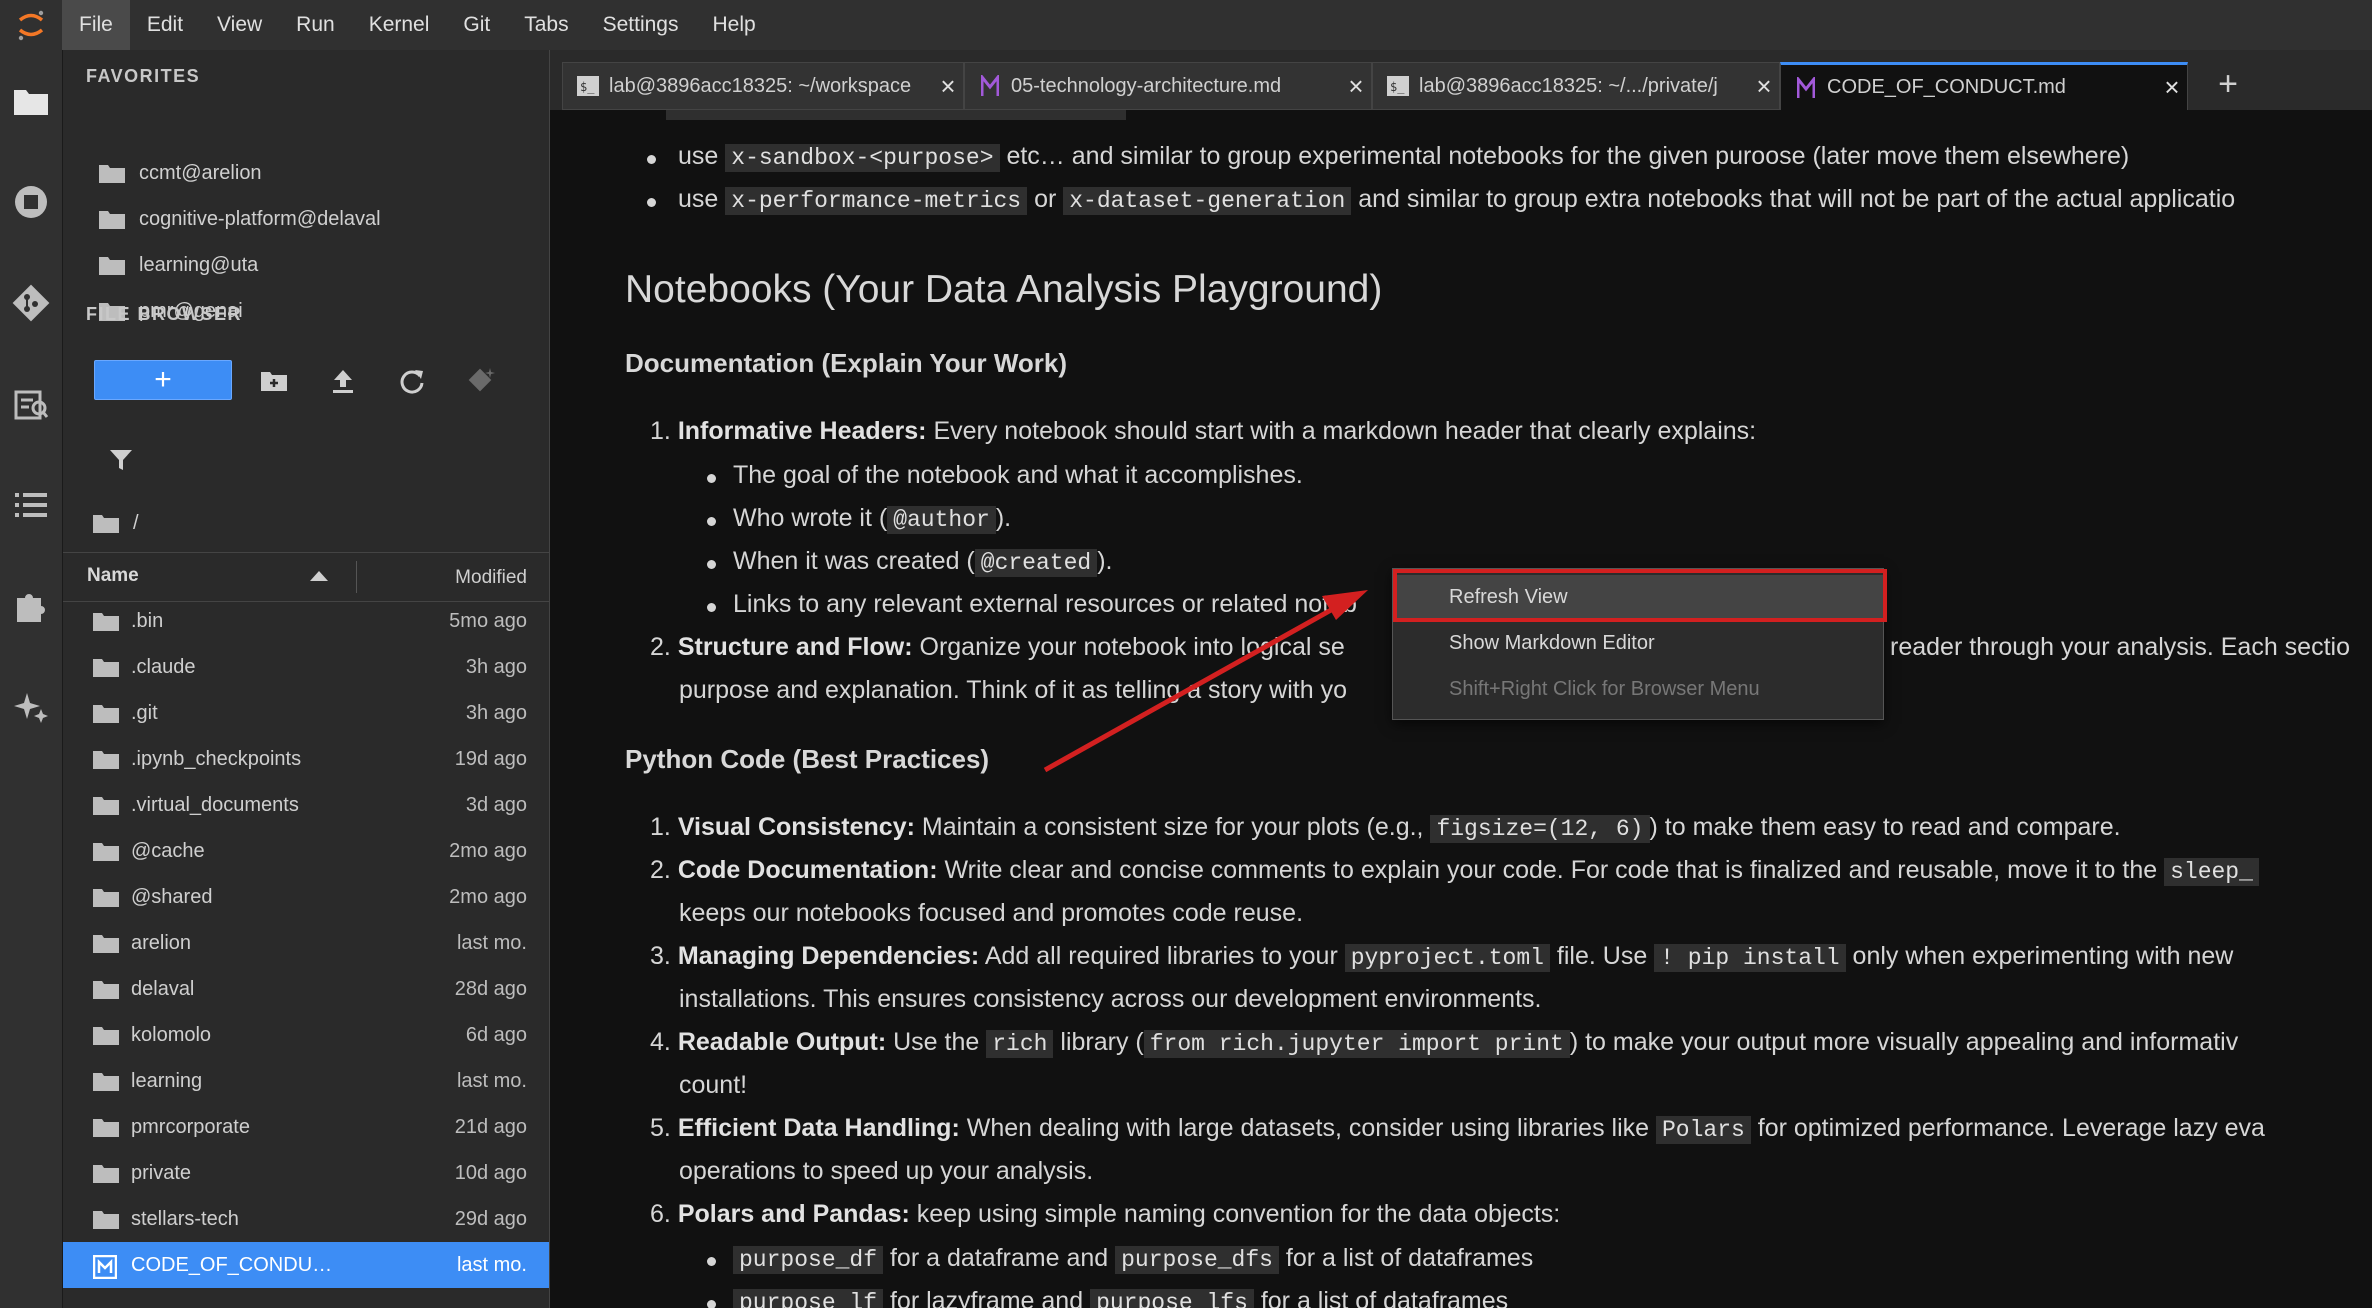 The width and height of the screenshot is (2372, 1308). I want to click on file-row: arelion last mo., so click(306, 943).